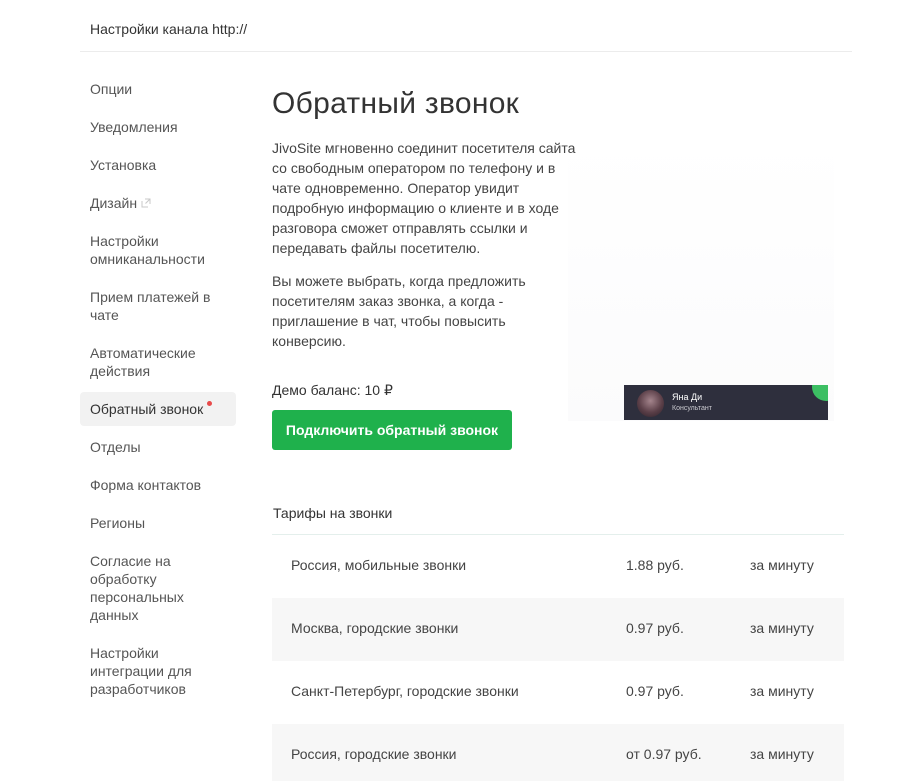 This screenshot has width=909, height=781. I want to click on sidebar-item-design: Дизайн, so click(158, 203).